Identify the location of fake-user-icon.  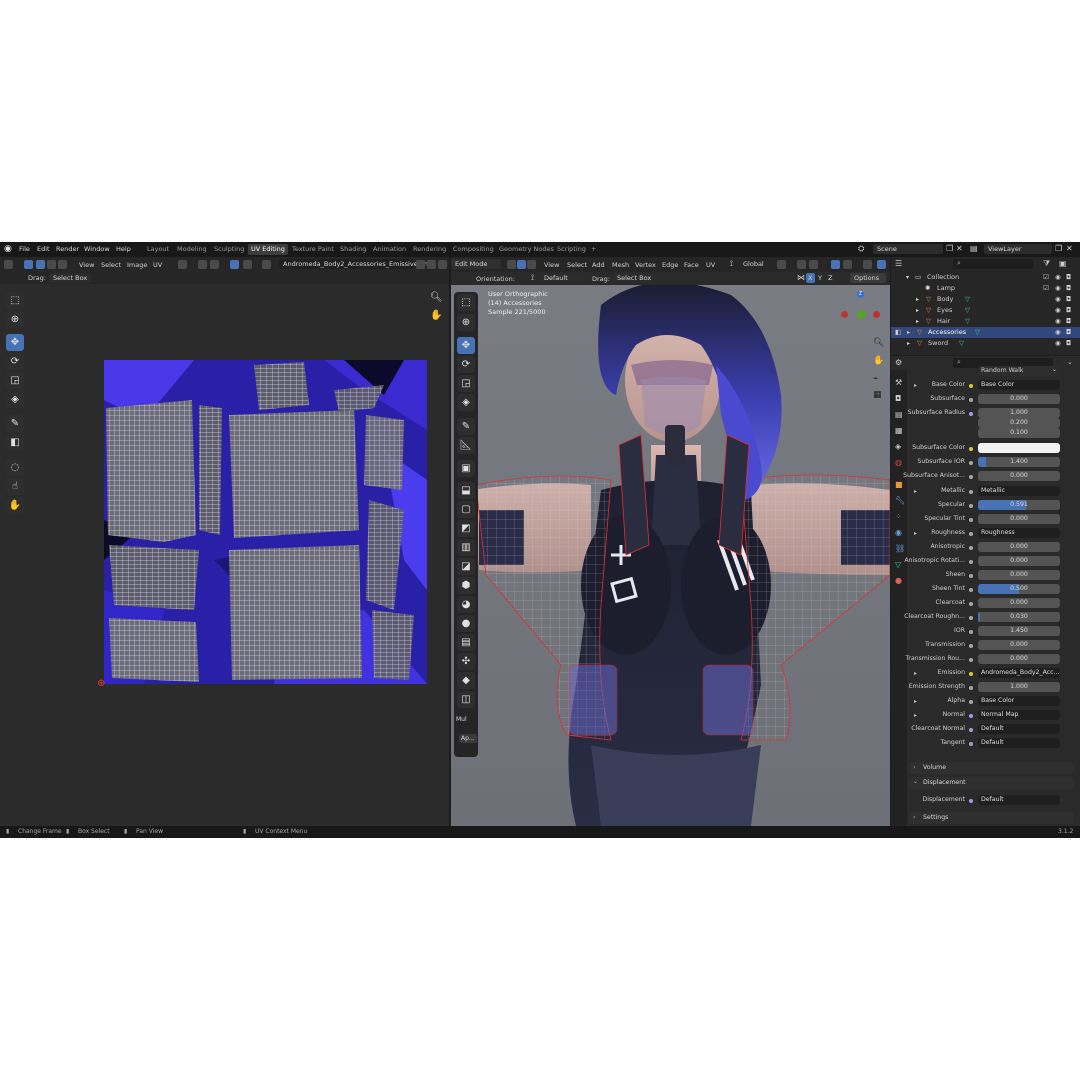
(420, 264).